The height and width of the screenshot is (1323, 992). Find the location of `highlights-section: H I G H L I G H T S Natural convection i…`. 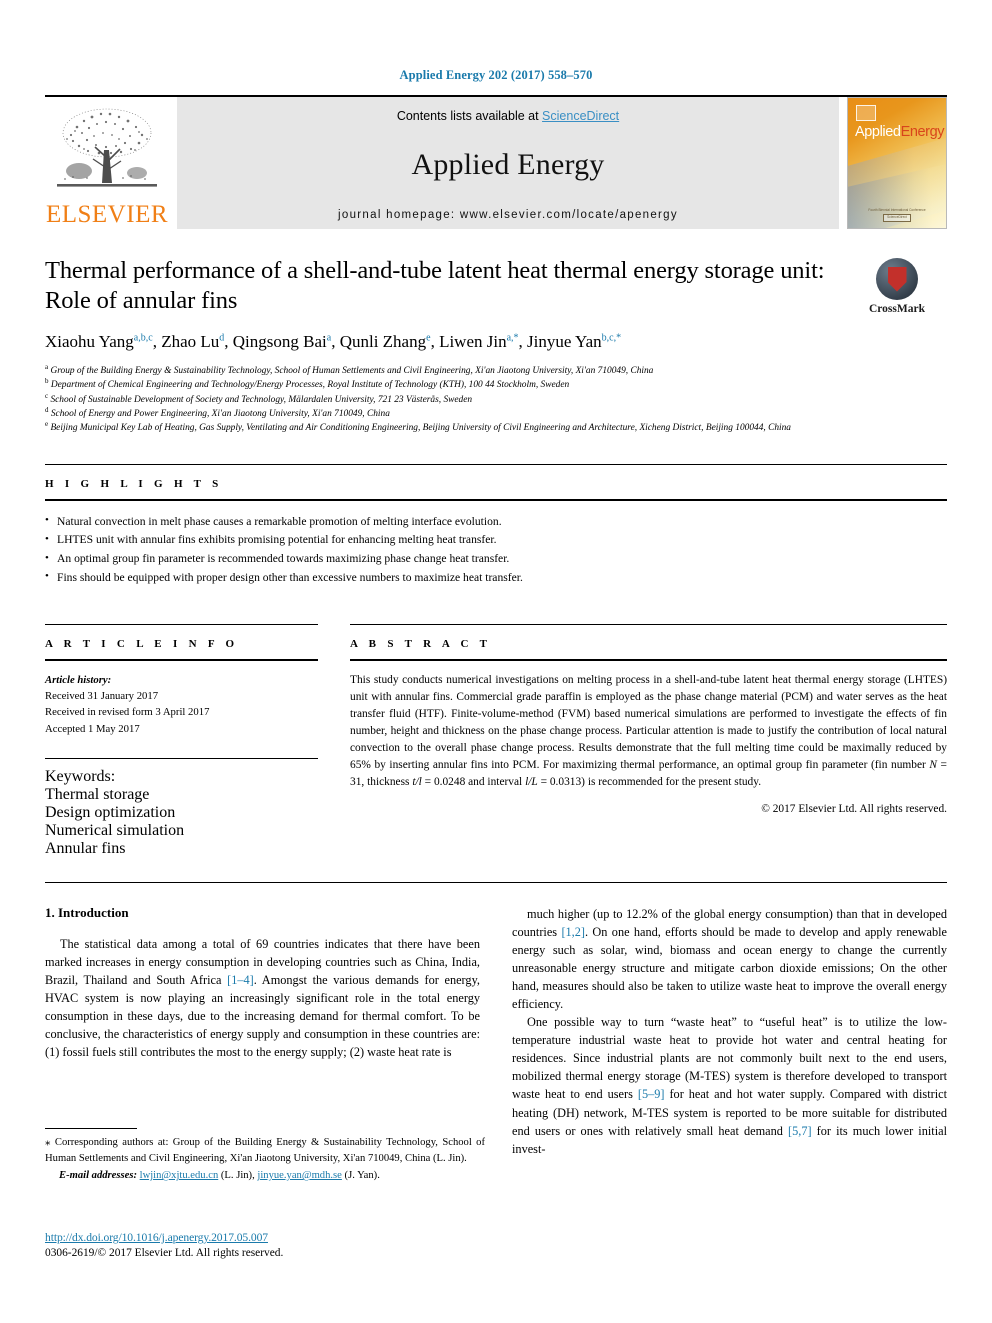

highlights-section: H I G H L I G H T S Natural convection i… is located at coordinates (496, 525).